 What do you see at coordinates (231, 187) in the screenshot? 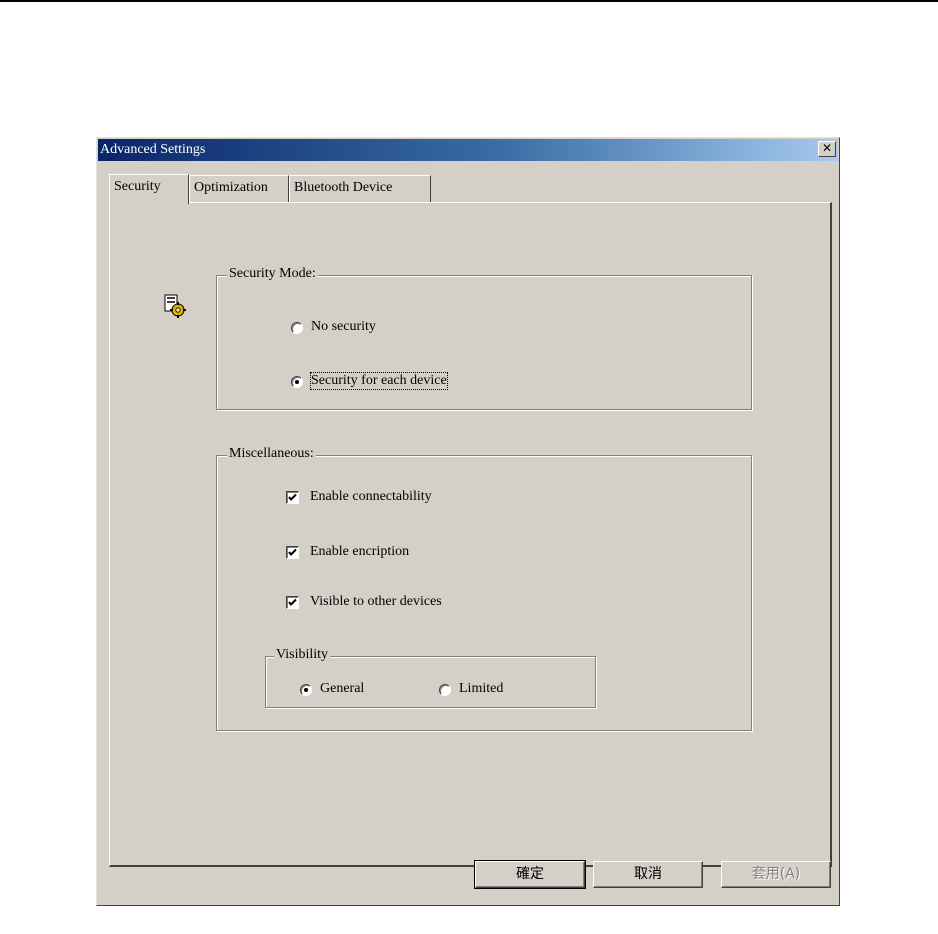
I see `tab-optimization-label: Optimization` at bounding box center [231, 187].